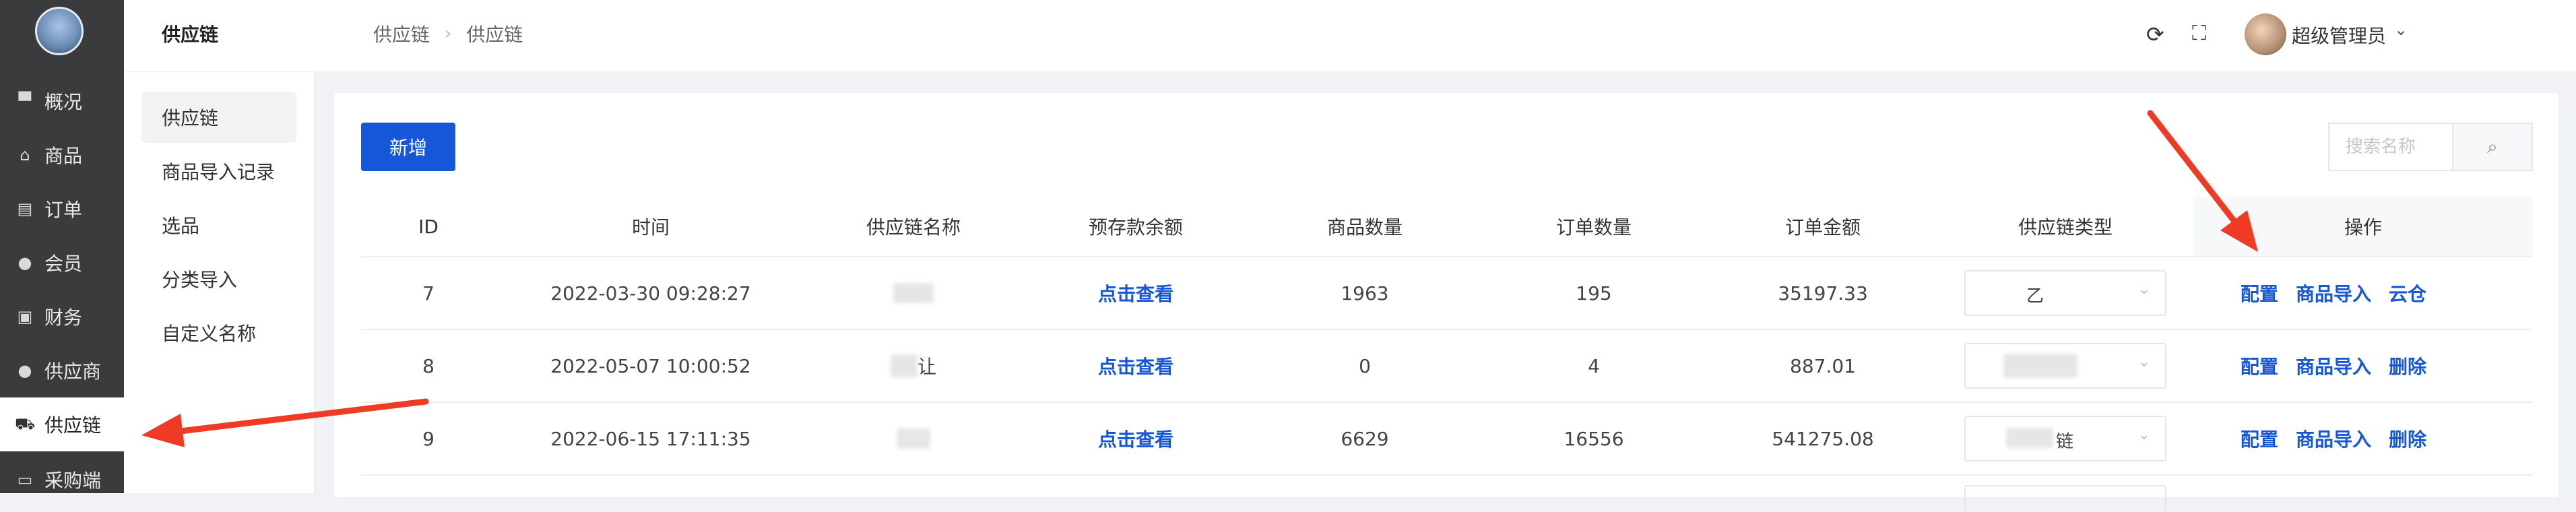 This screenshot has height=512, width=2576. I want to click on arrow-to-config-link, so click(2202, 181).